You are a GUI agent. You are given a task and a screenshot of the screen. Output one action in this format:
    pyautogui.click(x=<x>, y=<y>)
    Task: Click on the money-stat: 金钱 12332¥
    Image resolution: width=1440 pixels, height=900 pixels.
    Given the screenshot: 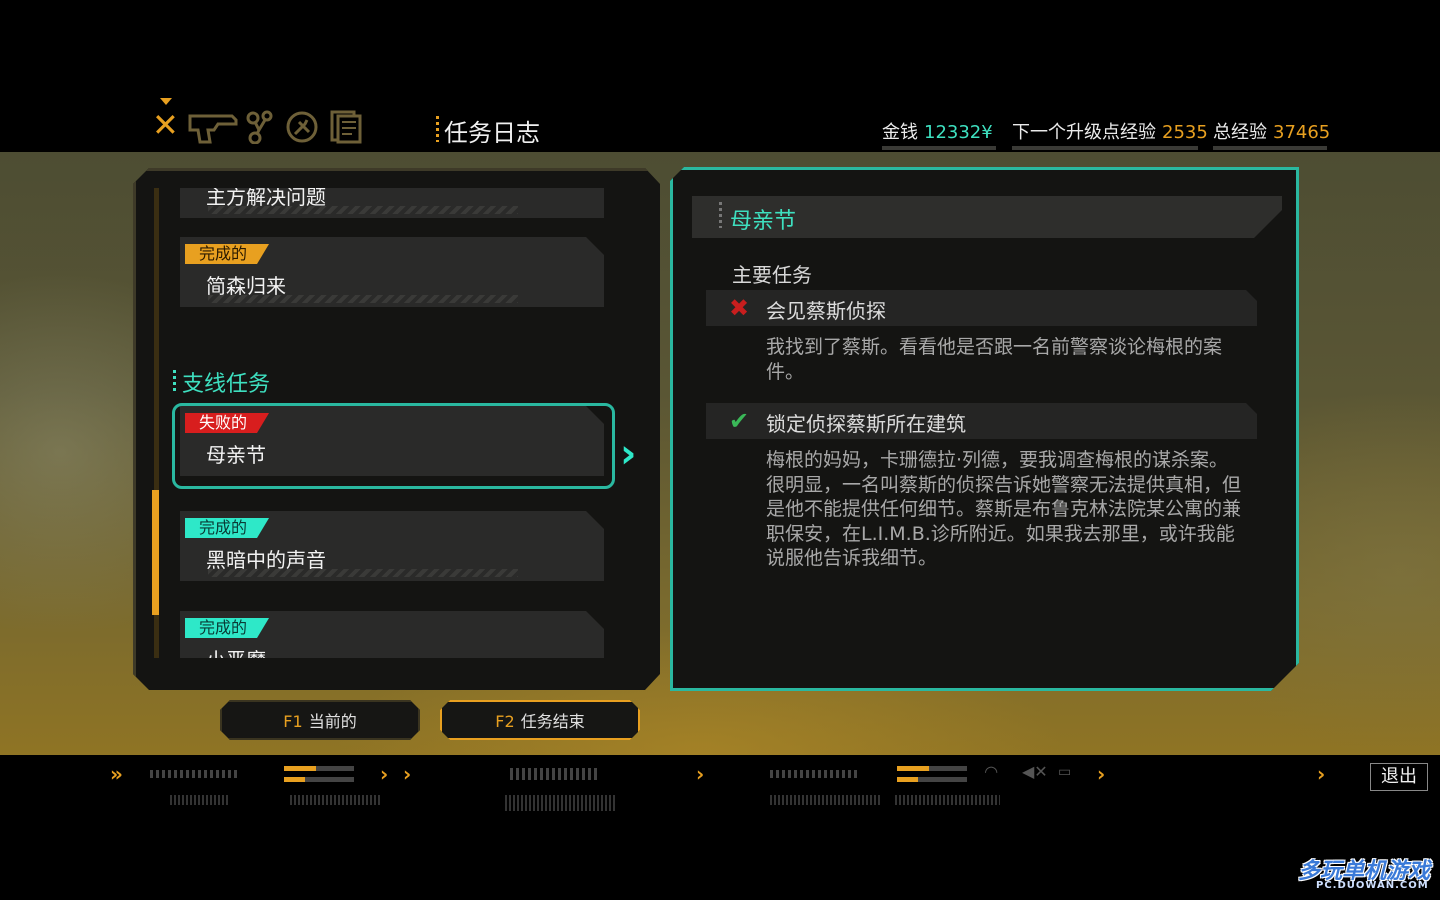 What is the action you would take?
    pyautogui.click(x=939, y=134)
    